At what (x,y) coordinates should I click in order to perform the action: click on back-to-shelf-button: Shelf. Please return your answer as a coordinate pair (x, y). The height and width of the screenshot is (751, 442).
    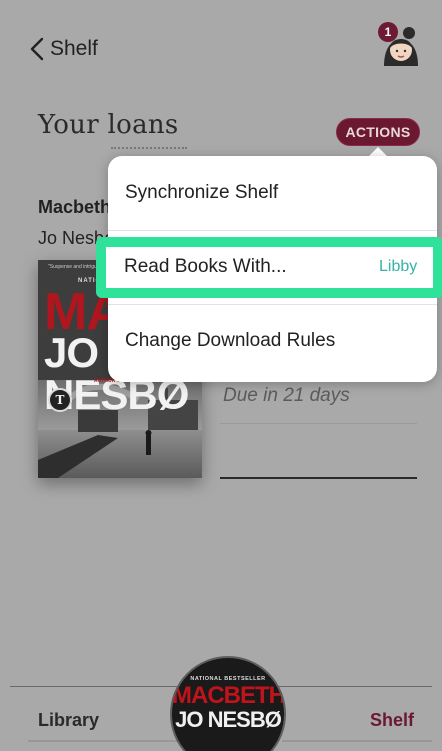
    Looking at the image, I should click on (64, 49).